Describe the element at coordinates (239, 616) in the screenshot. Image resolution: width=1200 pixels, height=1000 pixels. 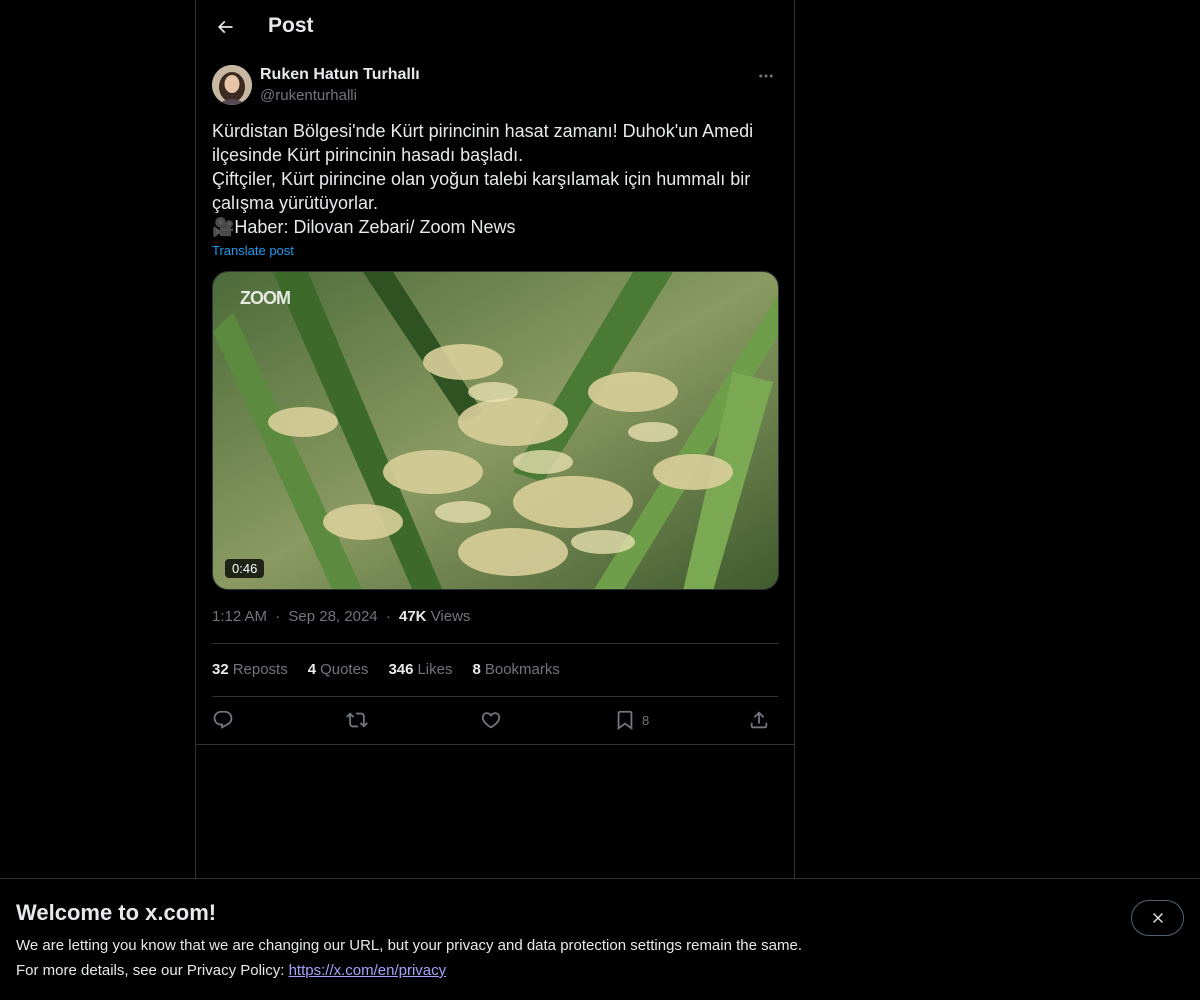
I see `post-time: 1:12 AM` at that location.